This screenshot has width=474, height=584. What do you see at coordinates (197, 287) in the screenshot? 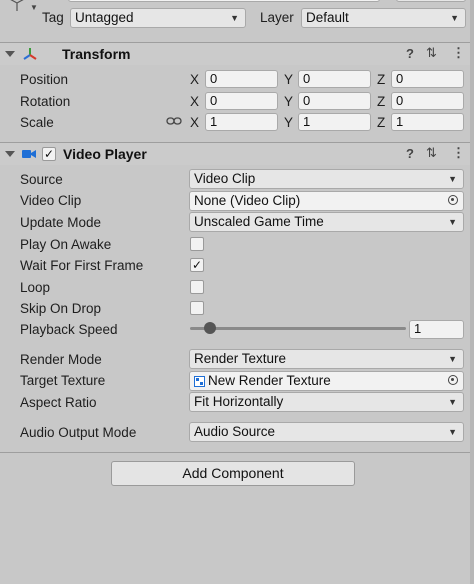
I see `loop-checkbox` at bounding box center [197, 287].